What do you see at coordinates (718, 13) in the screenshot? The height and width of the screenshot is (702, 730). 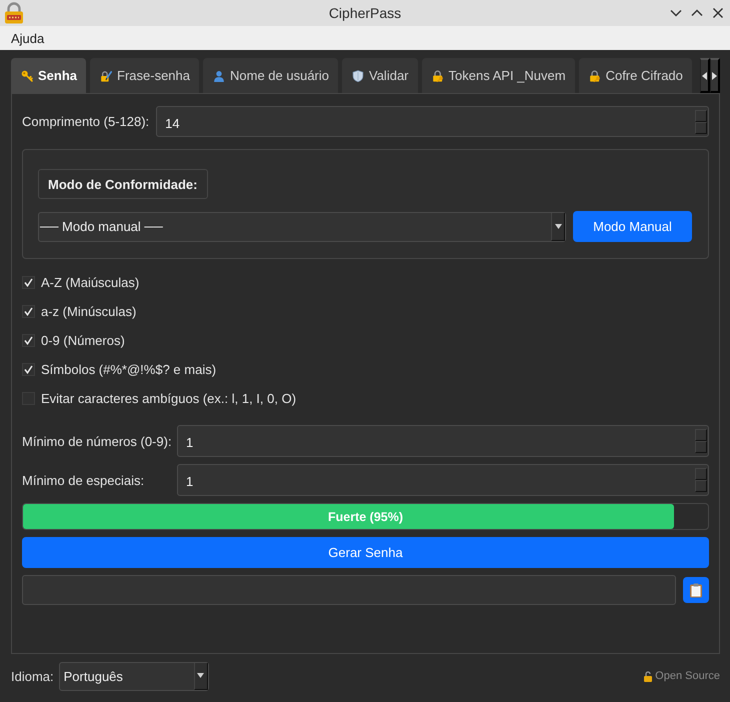 I see `close-icon` at bounding box center [718, 13].